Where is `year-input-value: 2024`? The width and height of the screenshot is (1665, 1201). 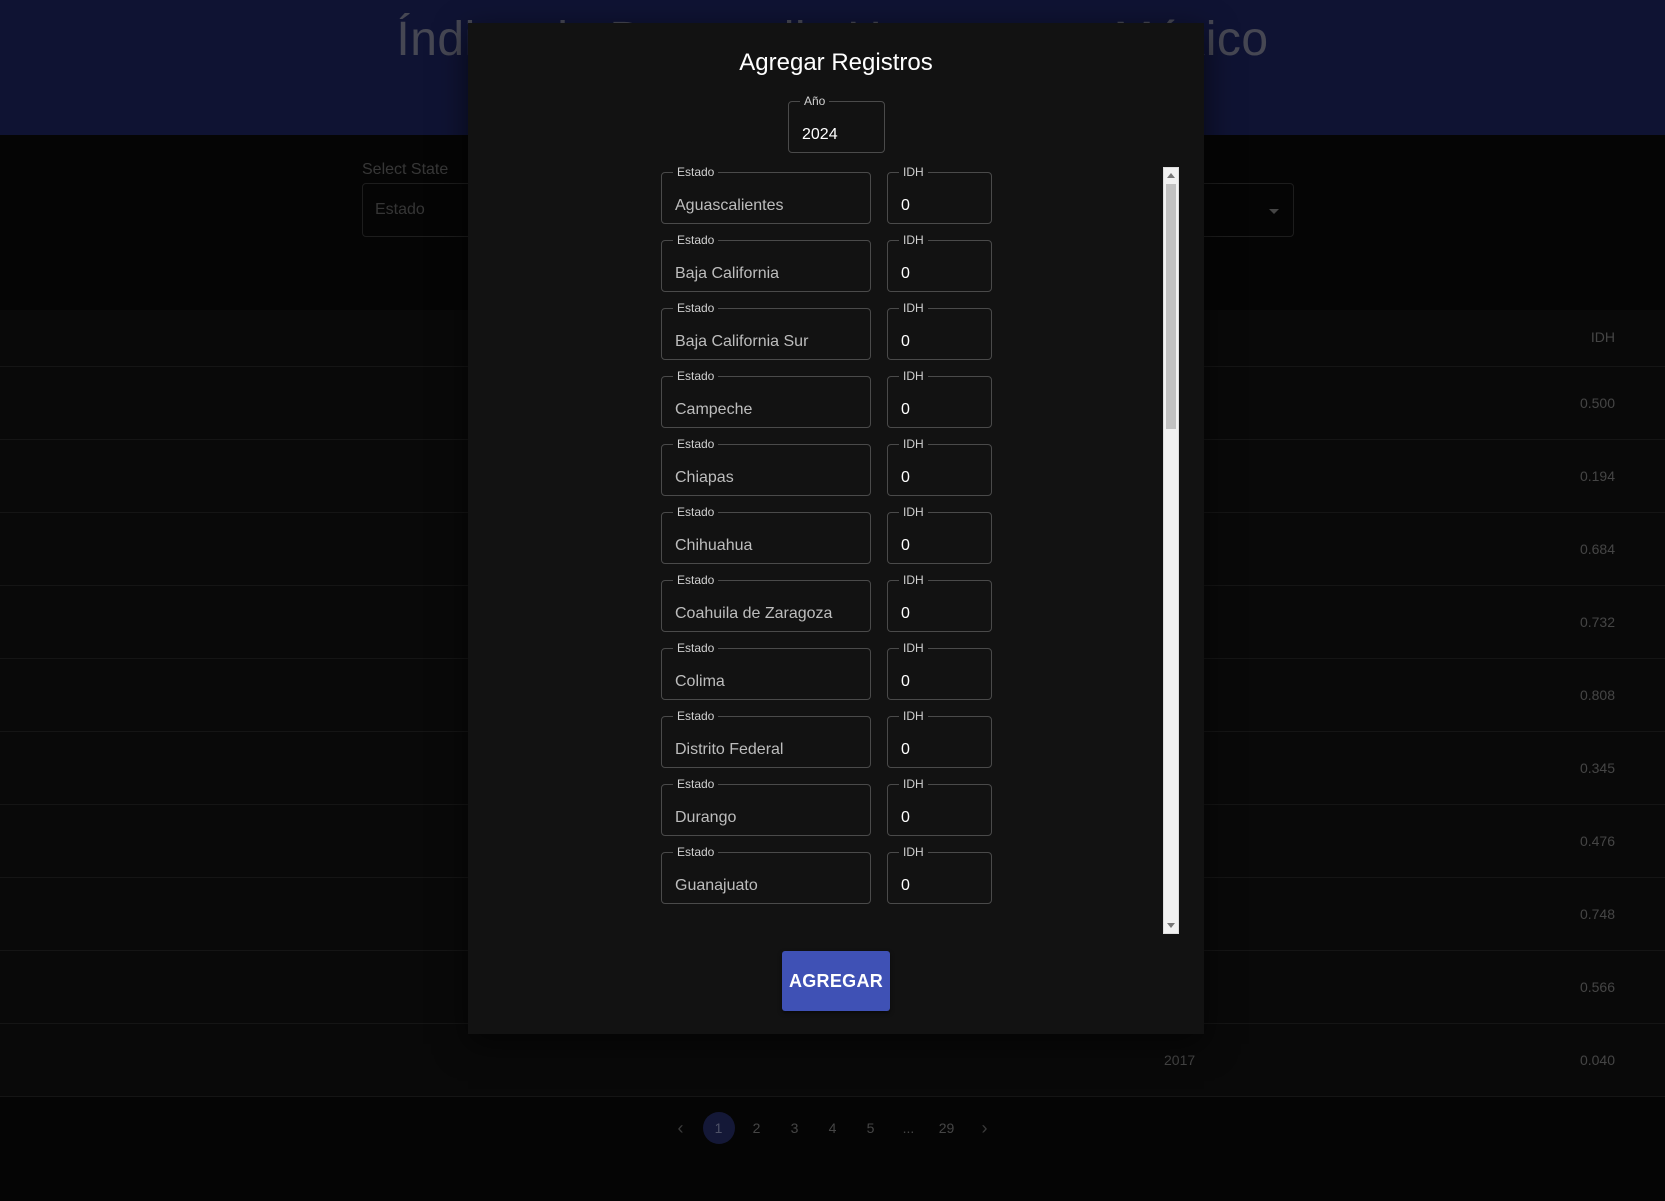
year-input-value: 2024 is located at coordinates (820, 134).